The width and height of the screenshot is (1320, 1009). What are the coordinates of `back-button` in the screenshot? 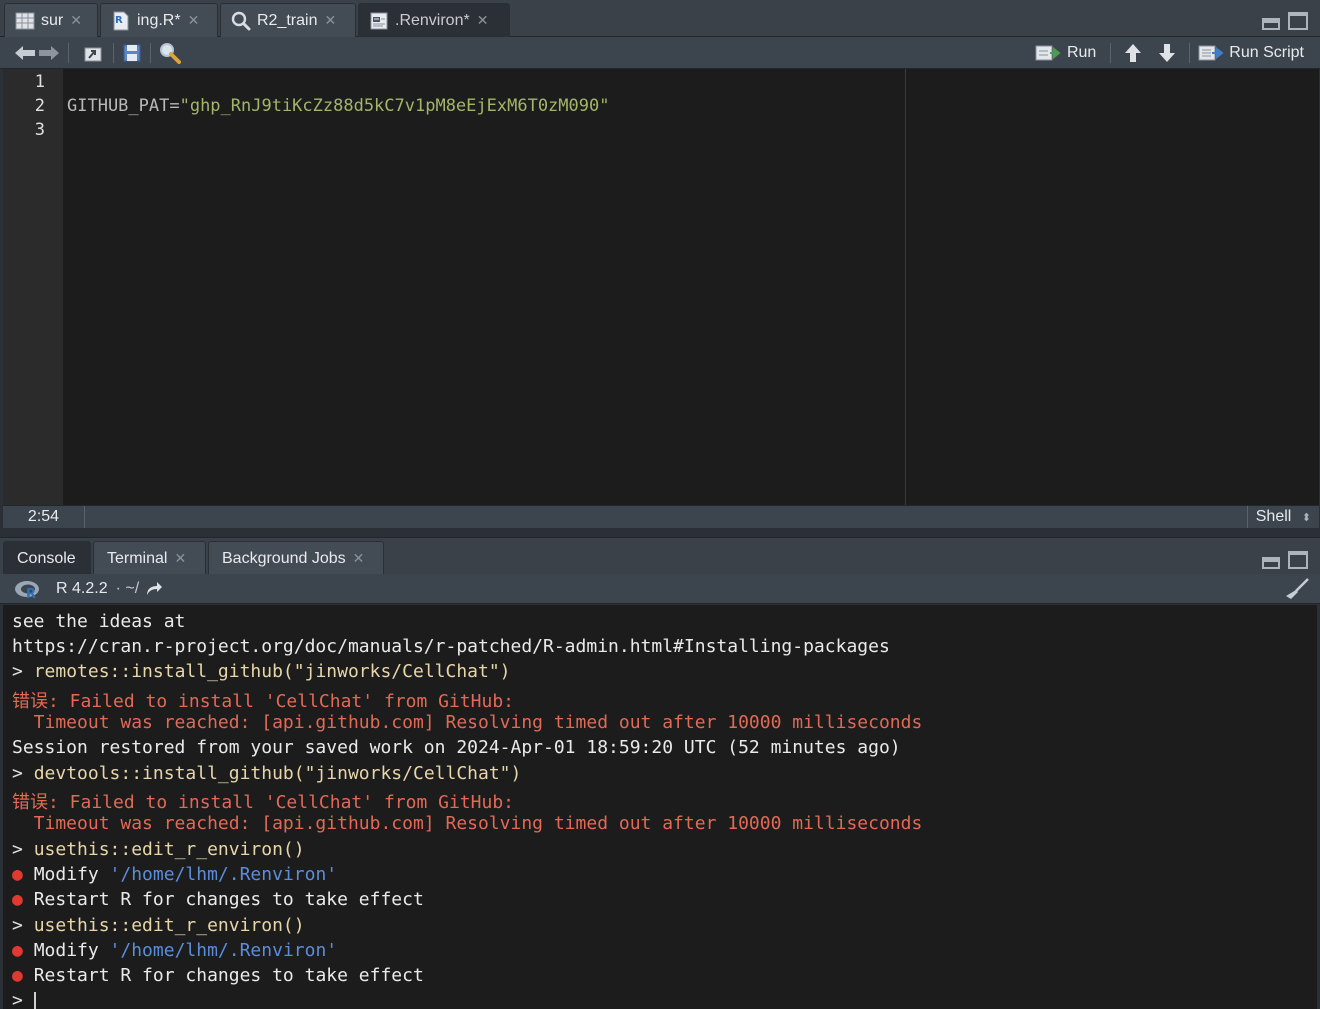 It's located at (25, 53).